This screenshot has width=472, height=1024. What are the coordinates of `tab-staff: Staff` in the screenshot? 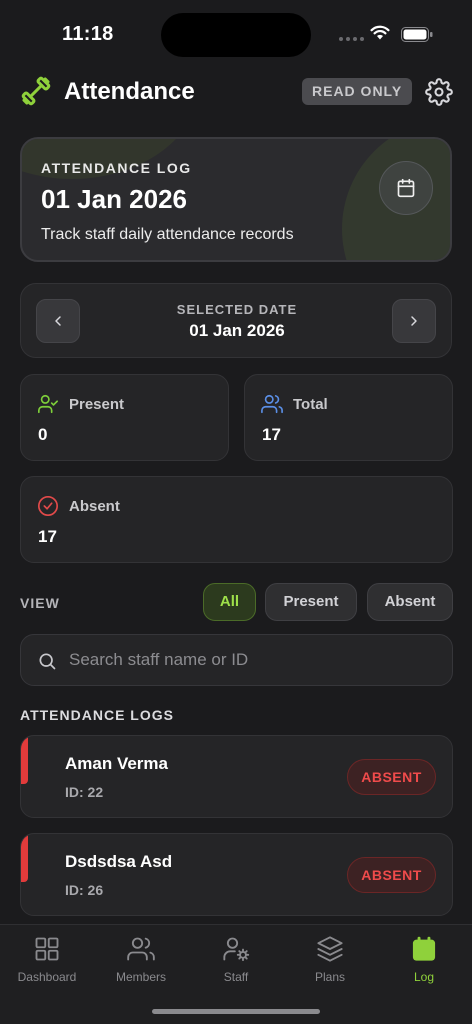 It's located at (236, 958).